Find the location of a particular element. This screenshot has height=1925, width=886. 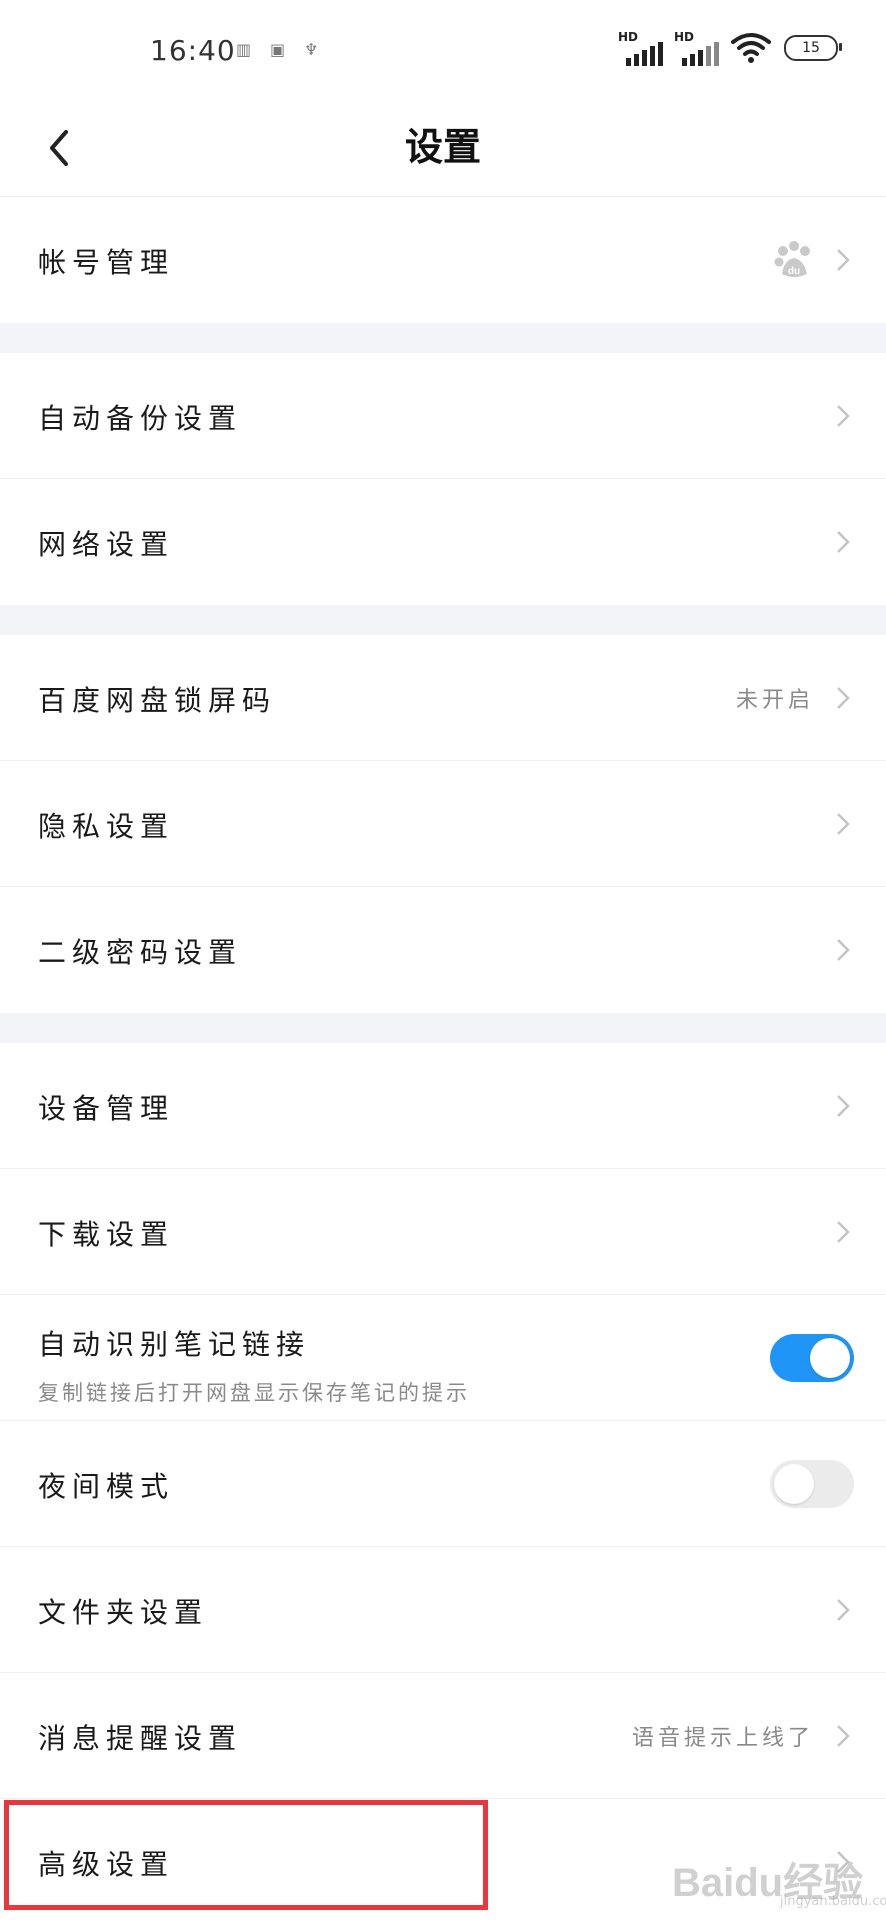

setting-network: 网络设置 is located at coordinates (443, 542).